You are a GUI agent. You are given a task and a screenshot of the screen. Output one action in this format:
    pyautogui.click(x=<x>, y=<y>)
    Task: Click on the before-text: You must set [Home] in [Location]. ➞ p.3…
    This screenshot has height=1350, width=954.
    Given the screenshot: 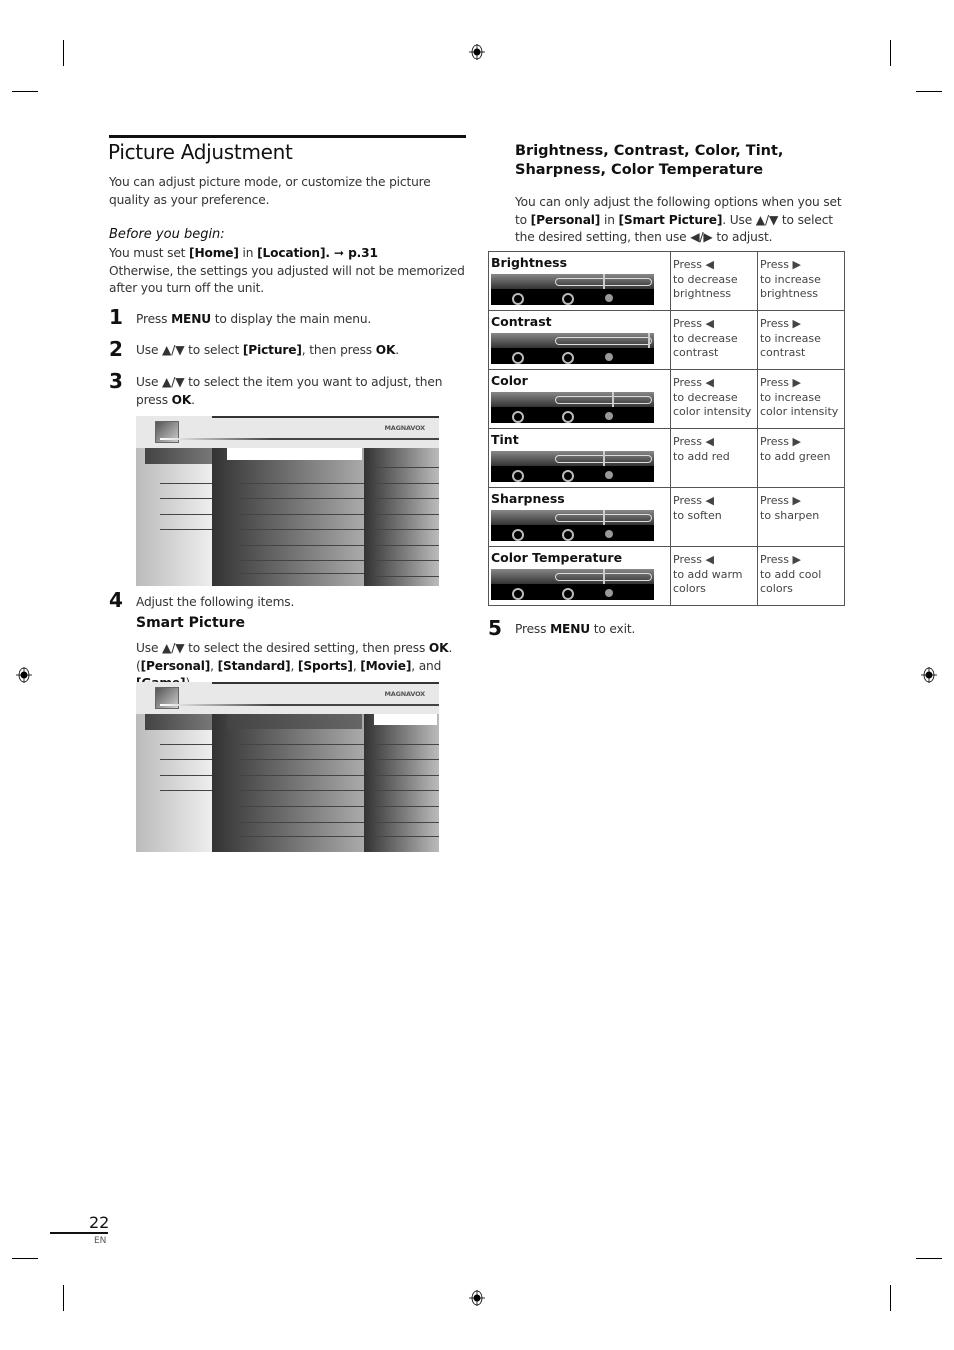 What is the action you would take?
    pyautogui.click(x=287, y=270)
    